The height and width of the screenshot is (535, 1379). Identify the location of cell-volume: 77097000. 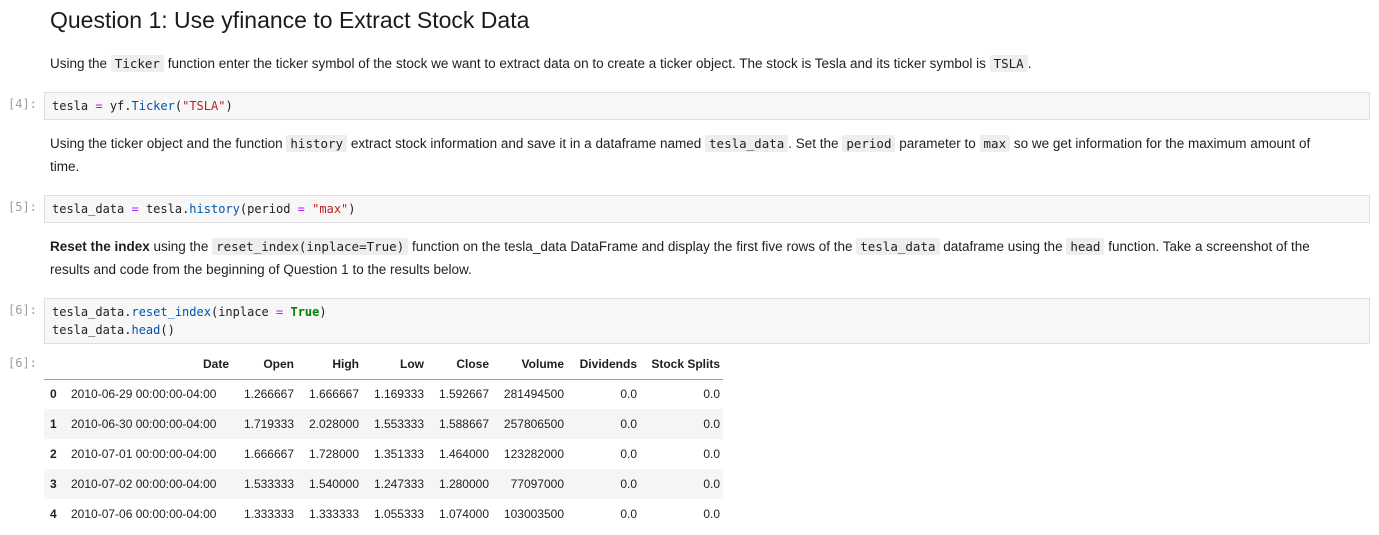
(537, 484).